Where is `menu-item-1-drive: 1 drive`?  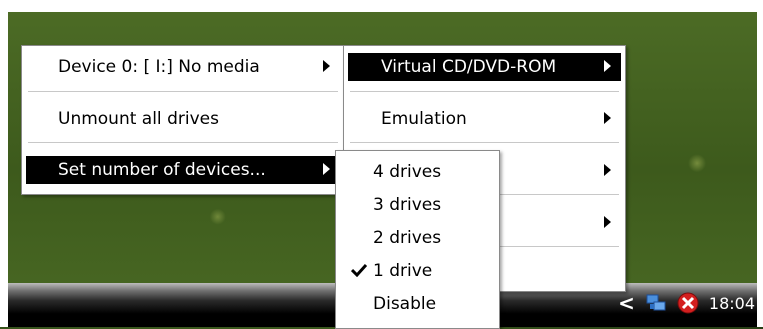 menu-item-1-drive: 1 drive is located at coordinates (417, 271).